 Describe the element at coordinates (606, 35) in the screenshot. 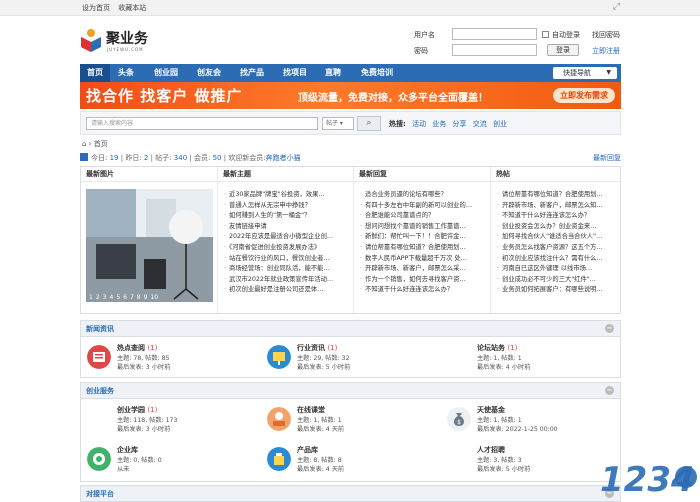

I see `forgot-password-link: 找回密码` at that location.